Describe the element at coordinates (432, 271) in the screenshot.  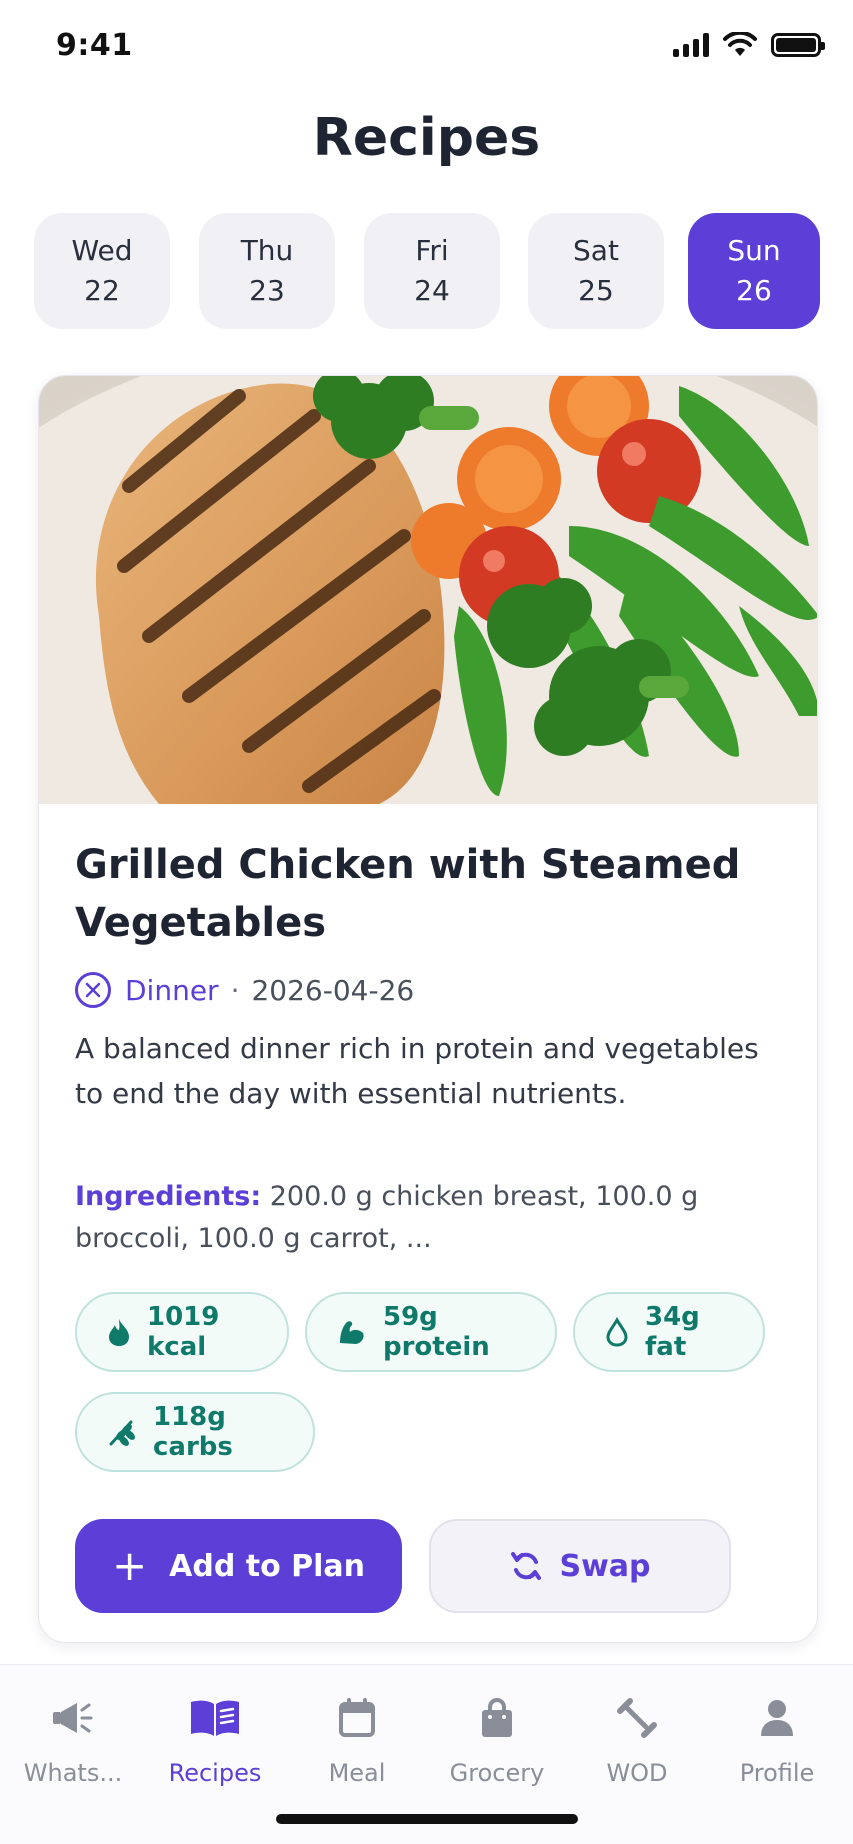
I see `day-chip-fri: Fri 24` at that location.